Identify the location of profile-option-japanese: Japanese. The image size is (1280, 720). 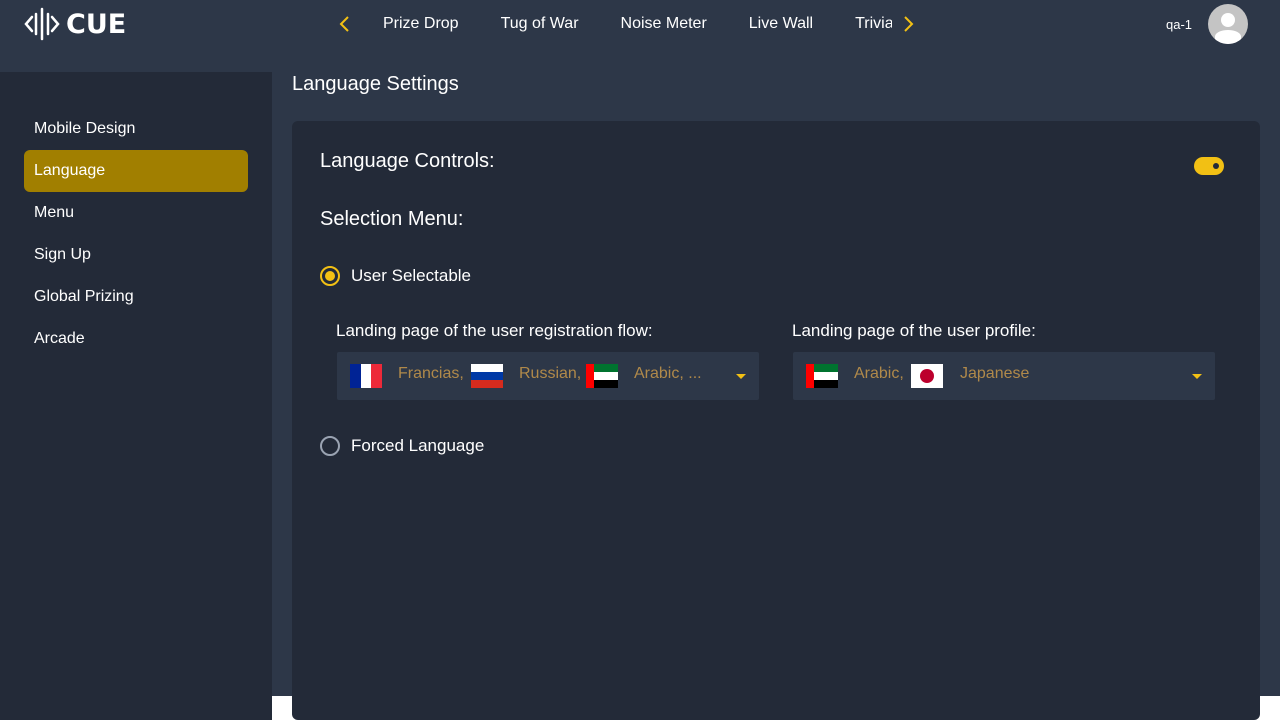
(995, 373).